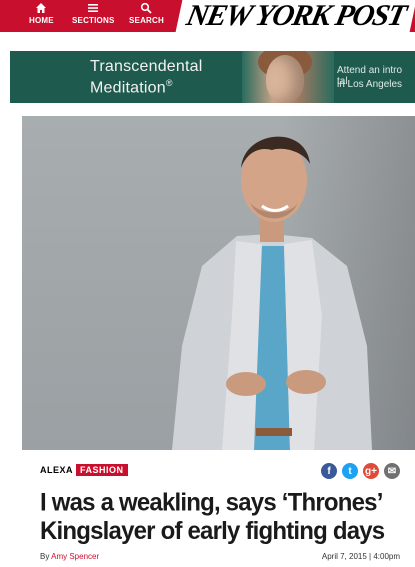 The width and height of the screenshot is (415, 567). Describe the element at coordinates (285, 79) in the screenshot. I see `ad-photo-face` at that location.